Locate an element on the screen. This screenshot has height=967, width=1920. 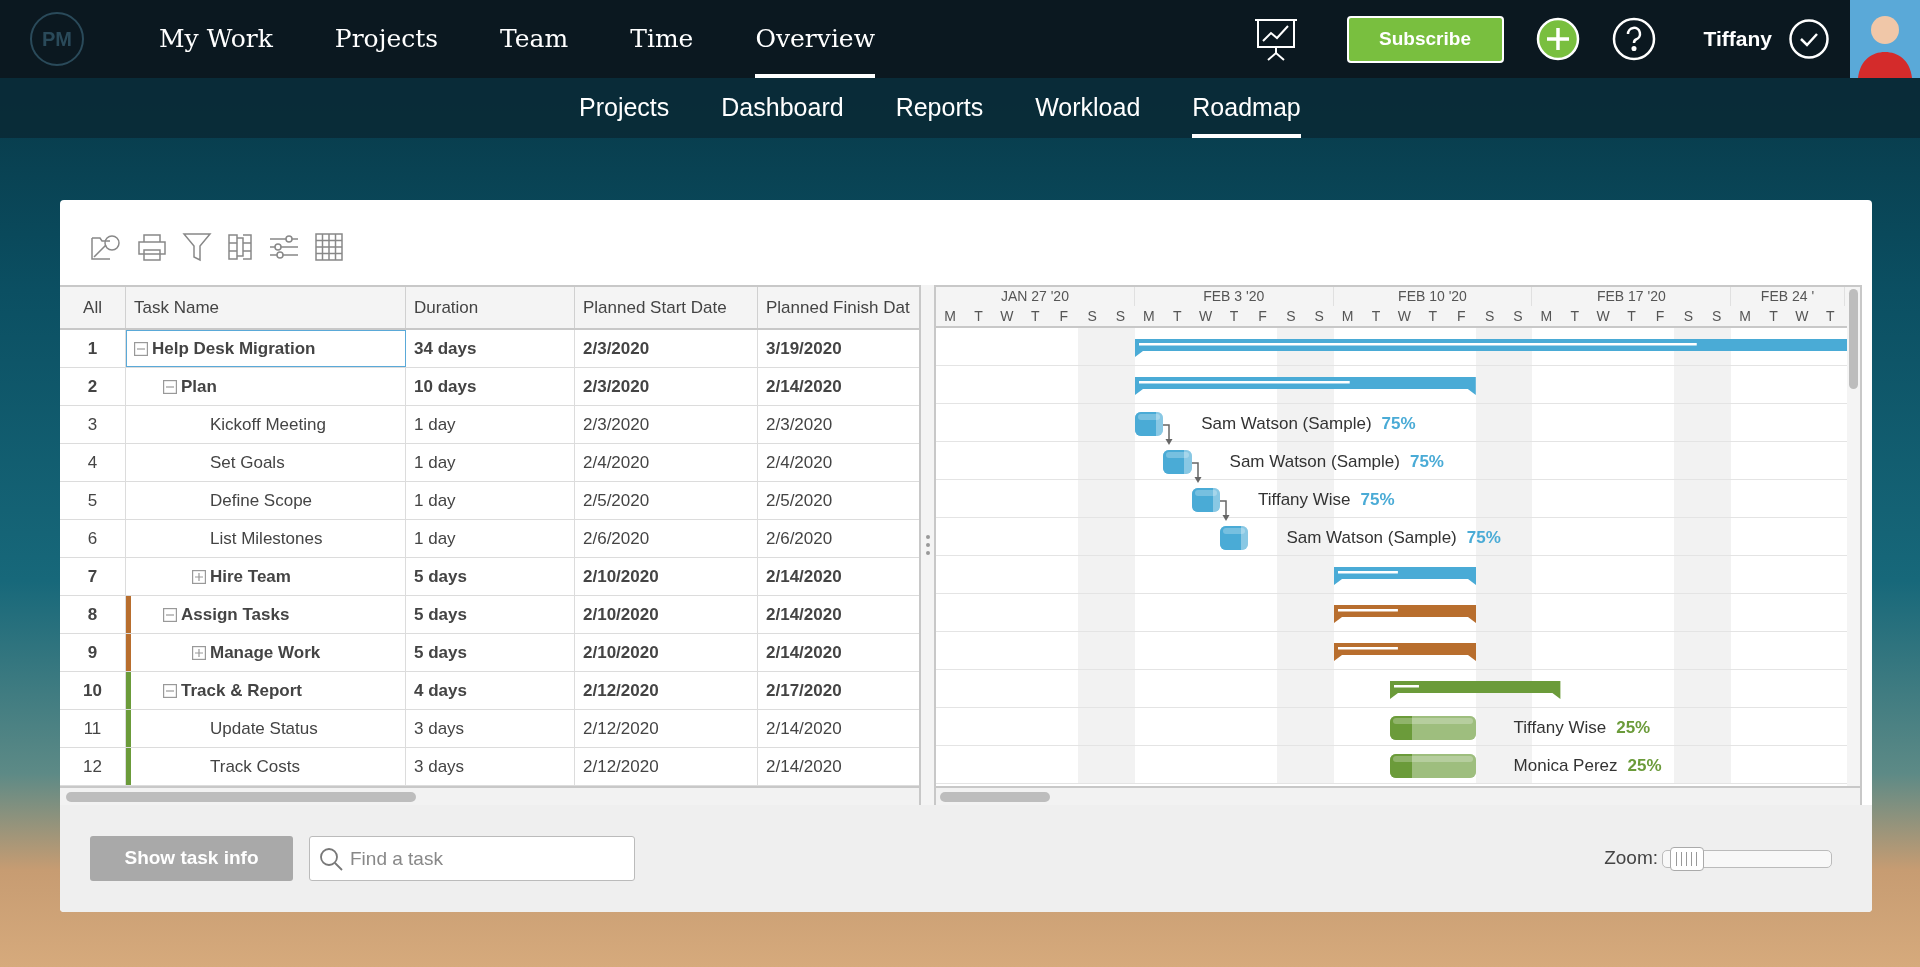
print-icon is located at coordinates (152, 246).